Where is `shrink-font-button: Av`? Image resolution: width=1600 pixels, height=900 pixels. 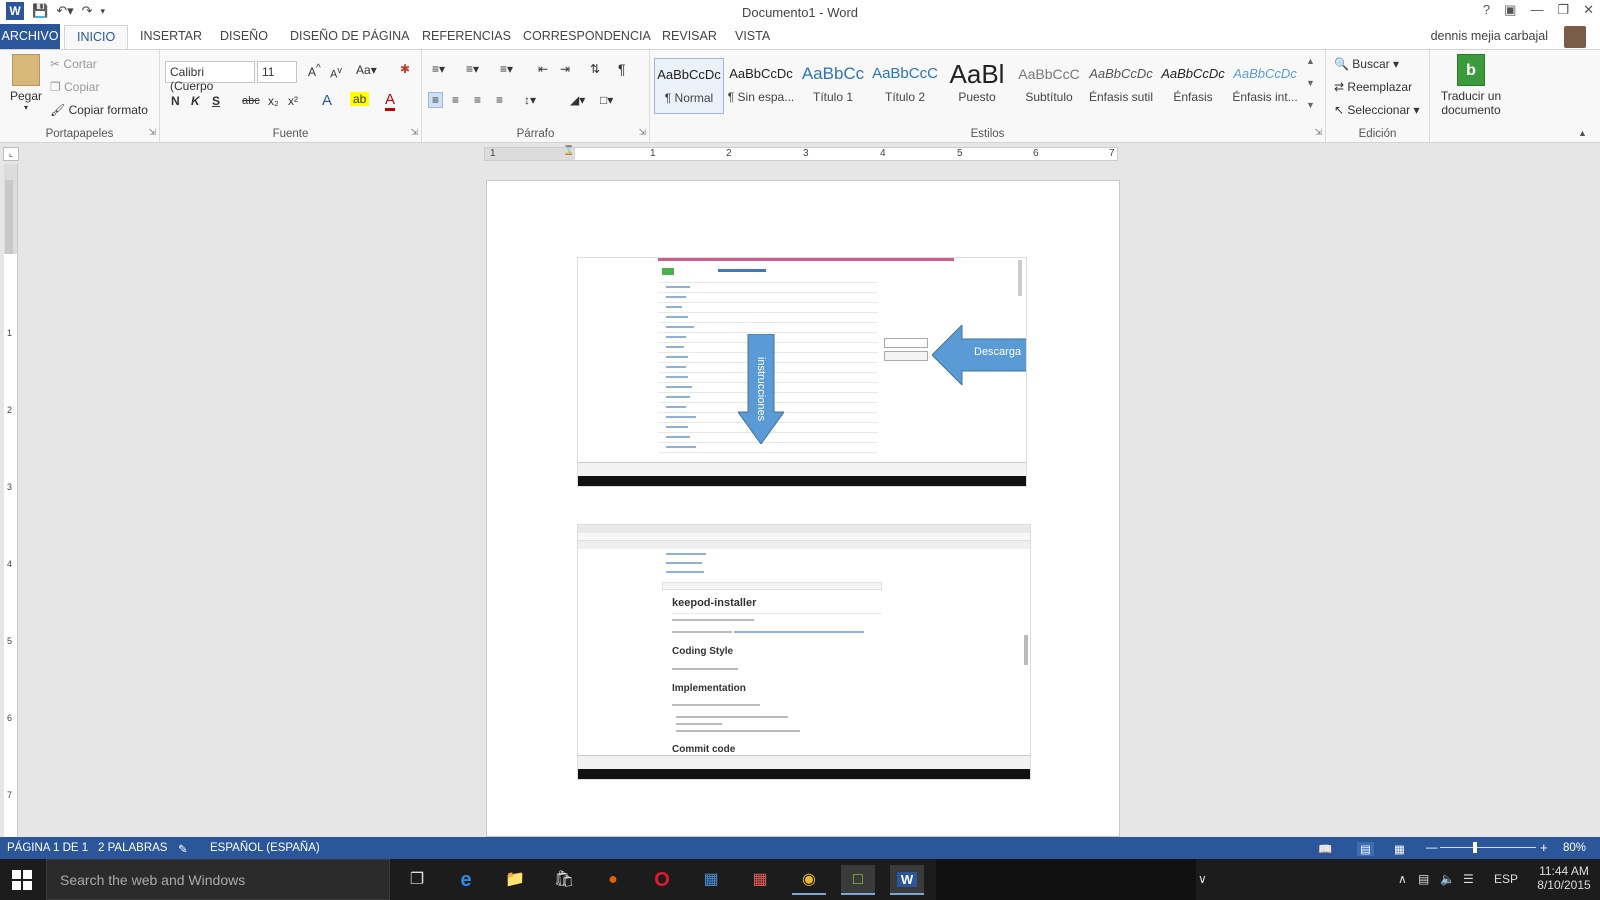 shrink-font-button: Av is located at coordinates (336, 73).